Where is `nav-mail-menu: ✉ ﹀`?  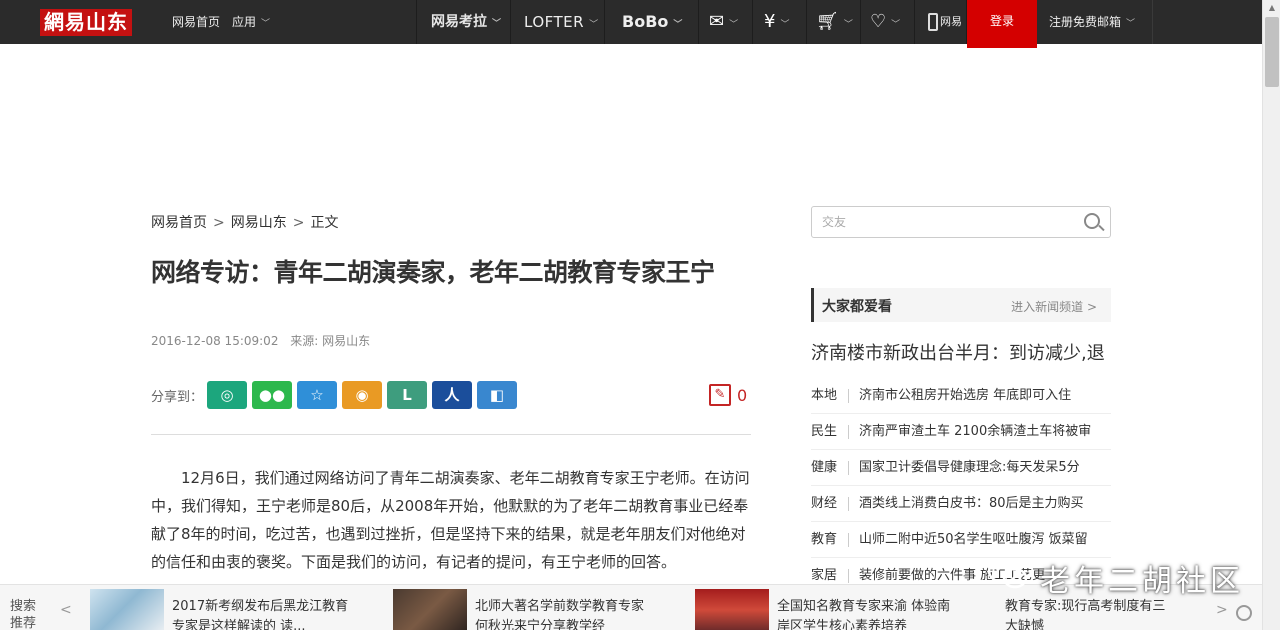
nav-mail-menu: ✉ ﹀ is located at coordinates (723, 22).